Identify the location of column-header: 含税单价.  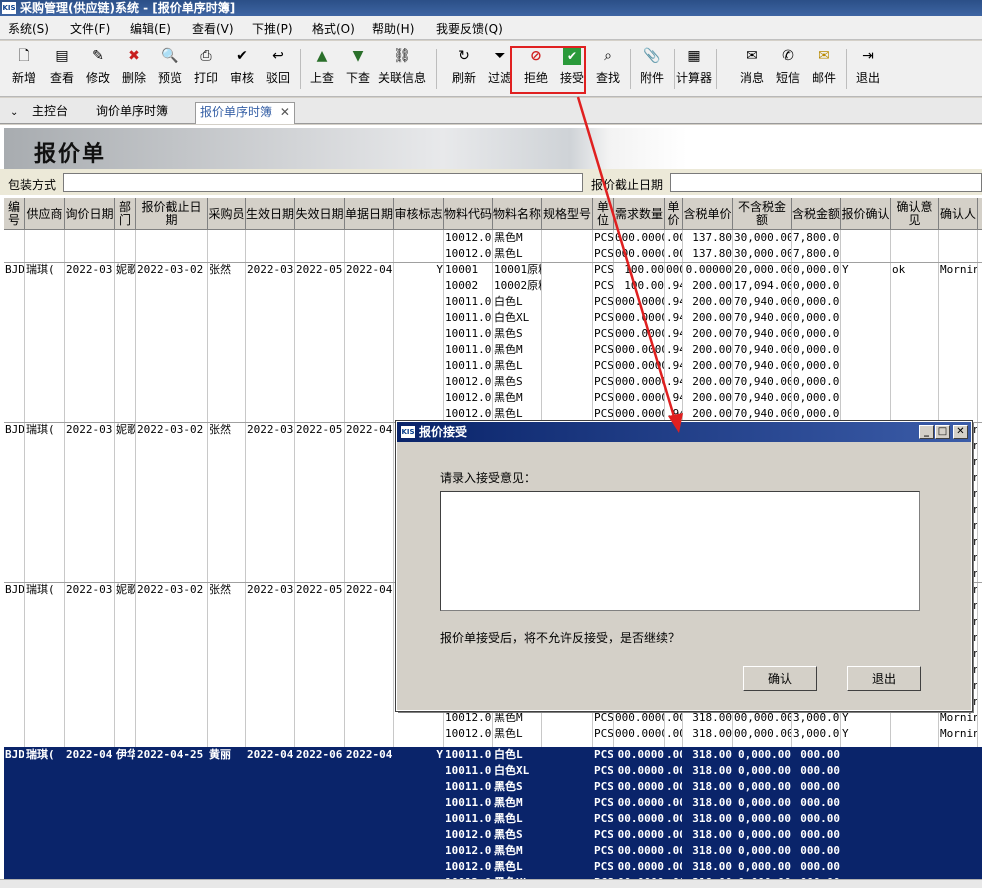
(708, 214).